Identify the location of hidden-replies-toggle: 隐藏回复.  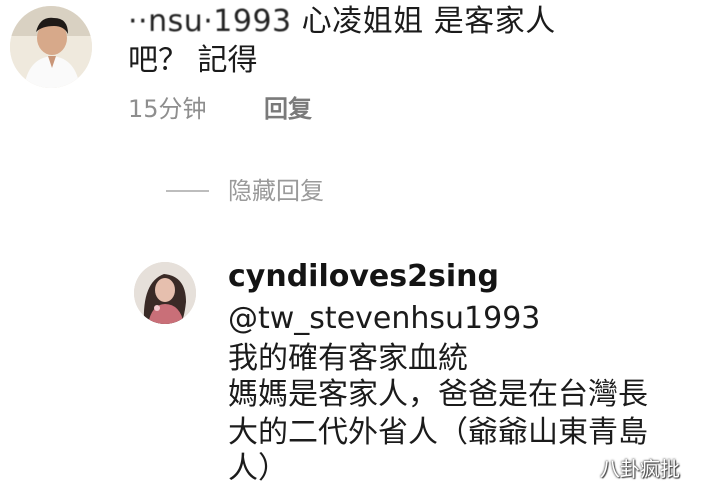
(276, 191).